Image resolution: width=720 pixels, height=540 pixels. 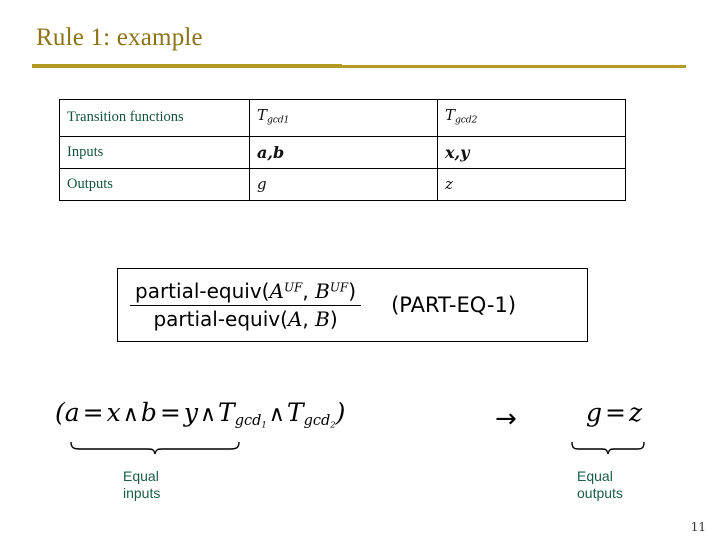 What do you see at coordinates (514, 66) in the screenshot?
I see `title-underline-right` at bounding box center [514, 66].